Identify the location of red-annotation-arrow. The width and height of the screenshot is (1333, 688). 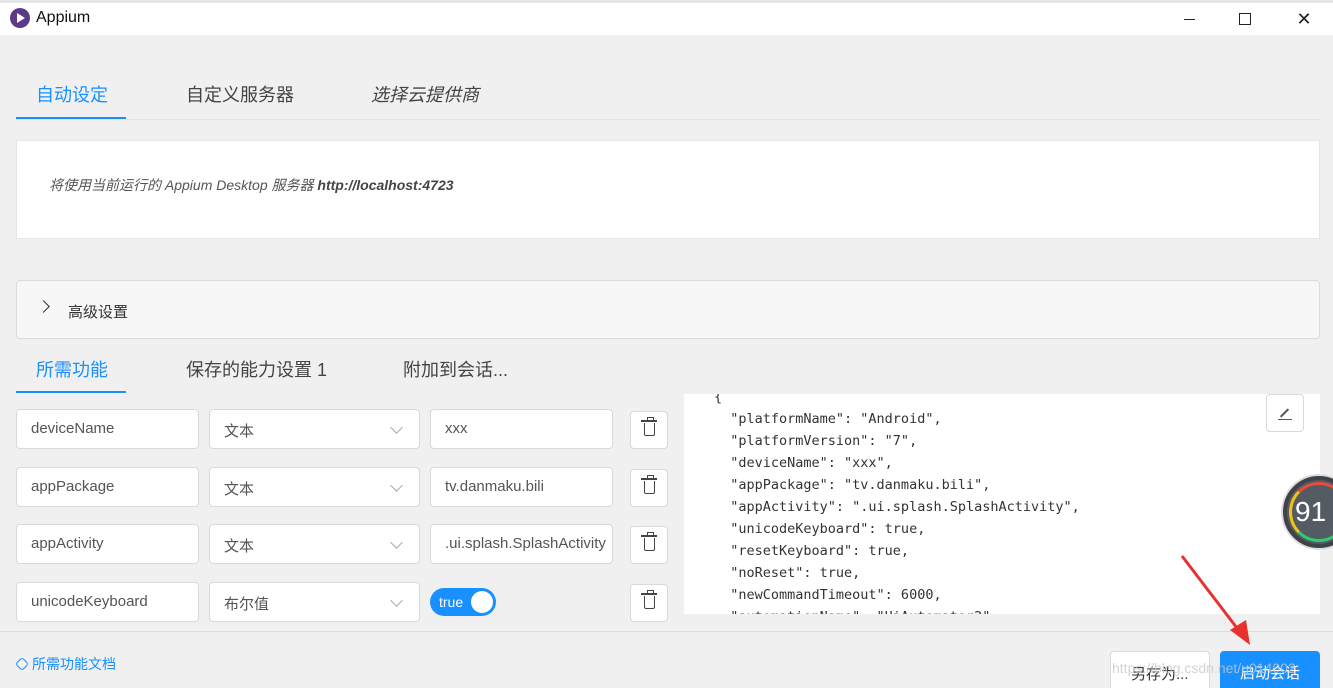
(1215, 600).